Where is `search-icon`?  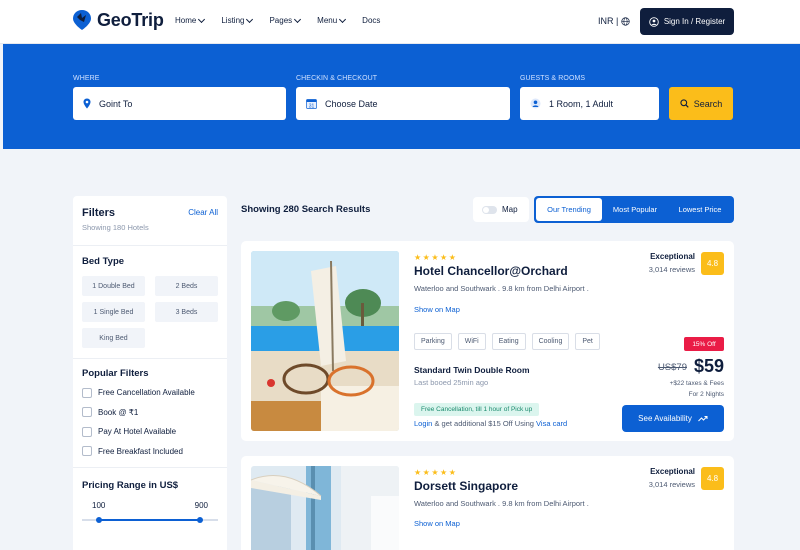
search-icon is located at coordinates (684, 103).